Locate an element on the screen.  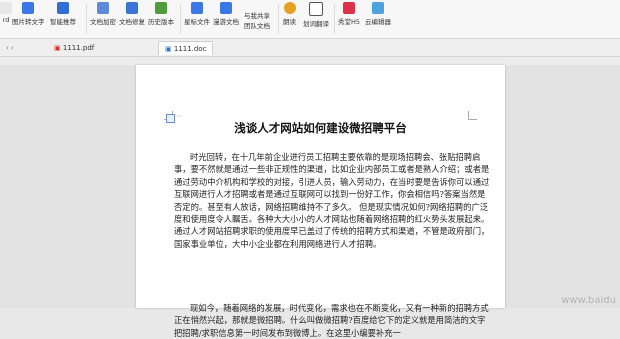
history-version-button: 历史版本 is located at coordinates (161, 14).